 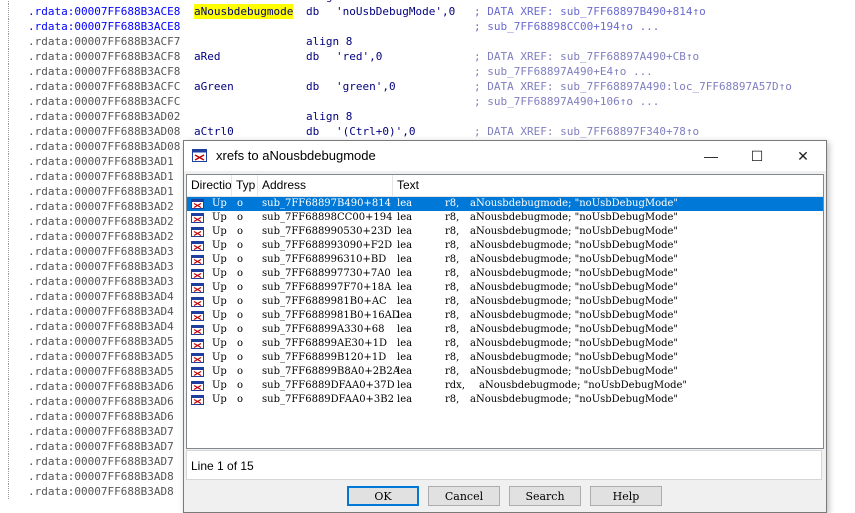 I want to click on minimize-icon: —, so click(x=711, y=156).